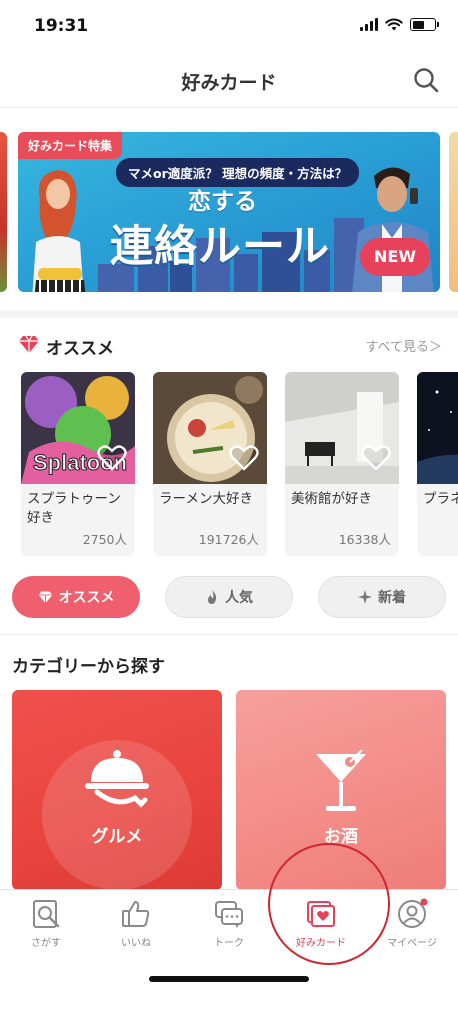 The height and width of the screenshot is (1024, 458). What do you see at coordinates (80, 349) in the screenshot?
I see `recommend-title: オススメ` at bounding box center [80, 349].